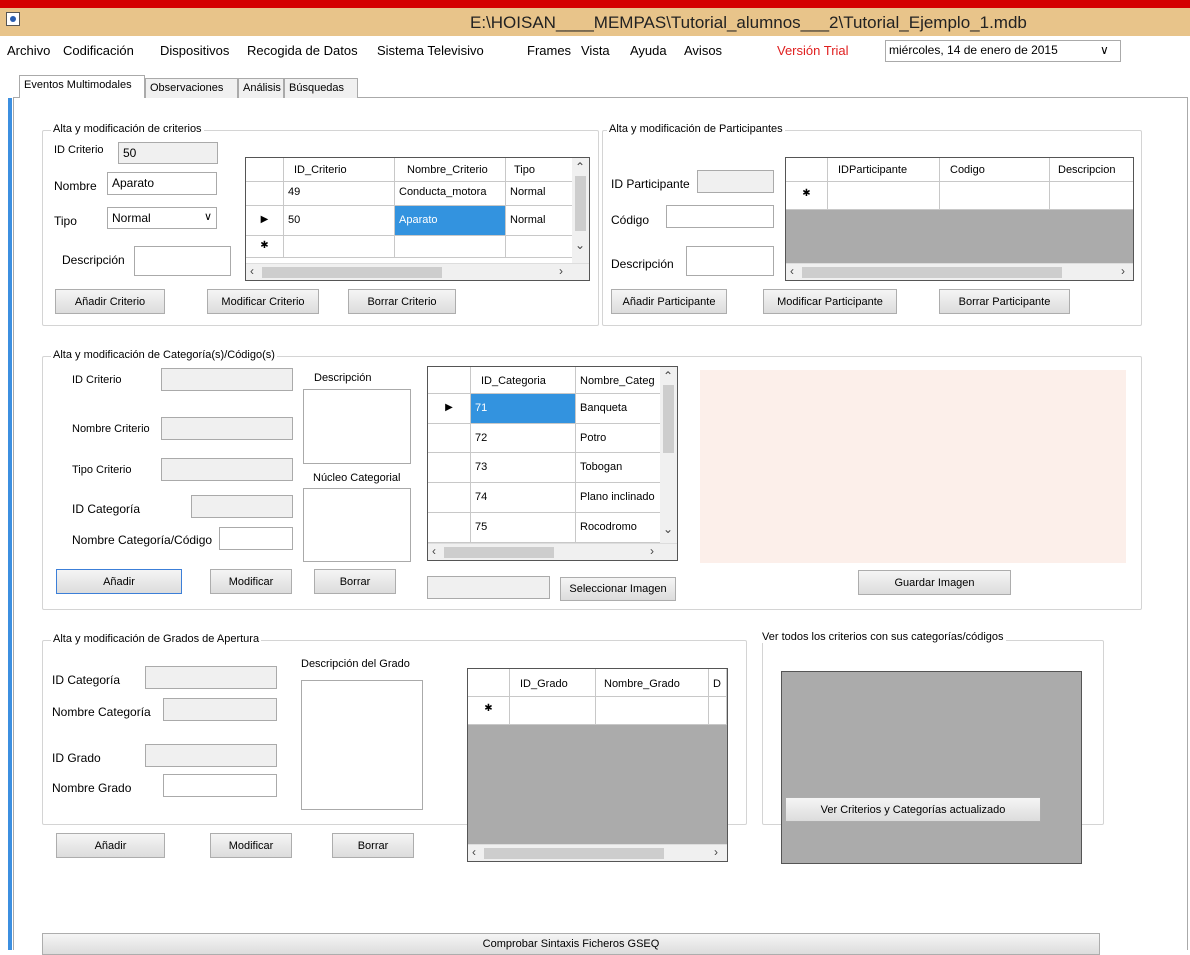 The image size is (1190, 955). I want to click on image-path-field, so click(488, 587).